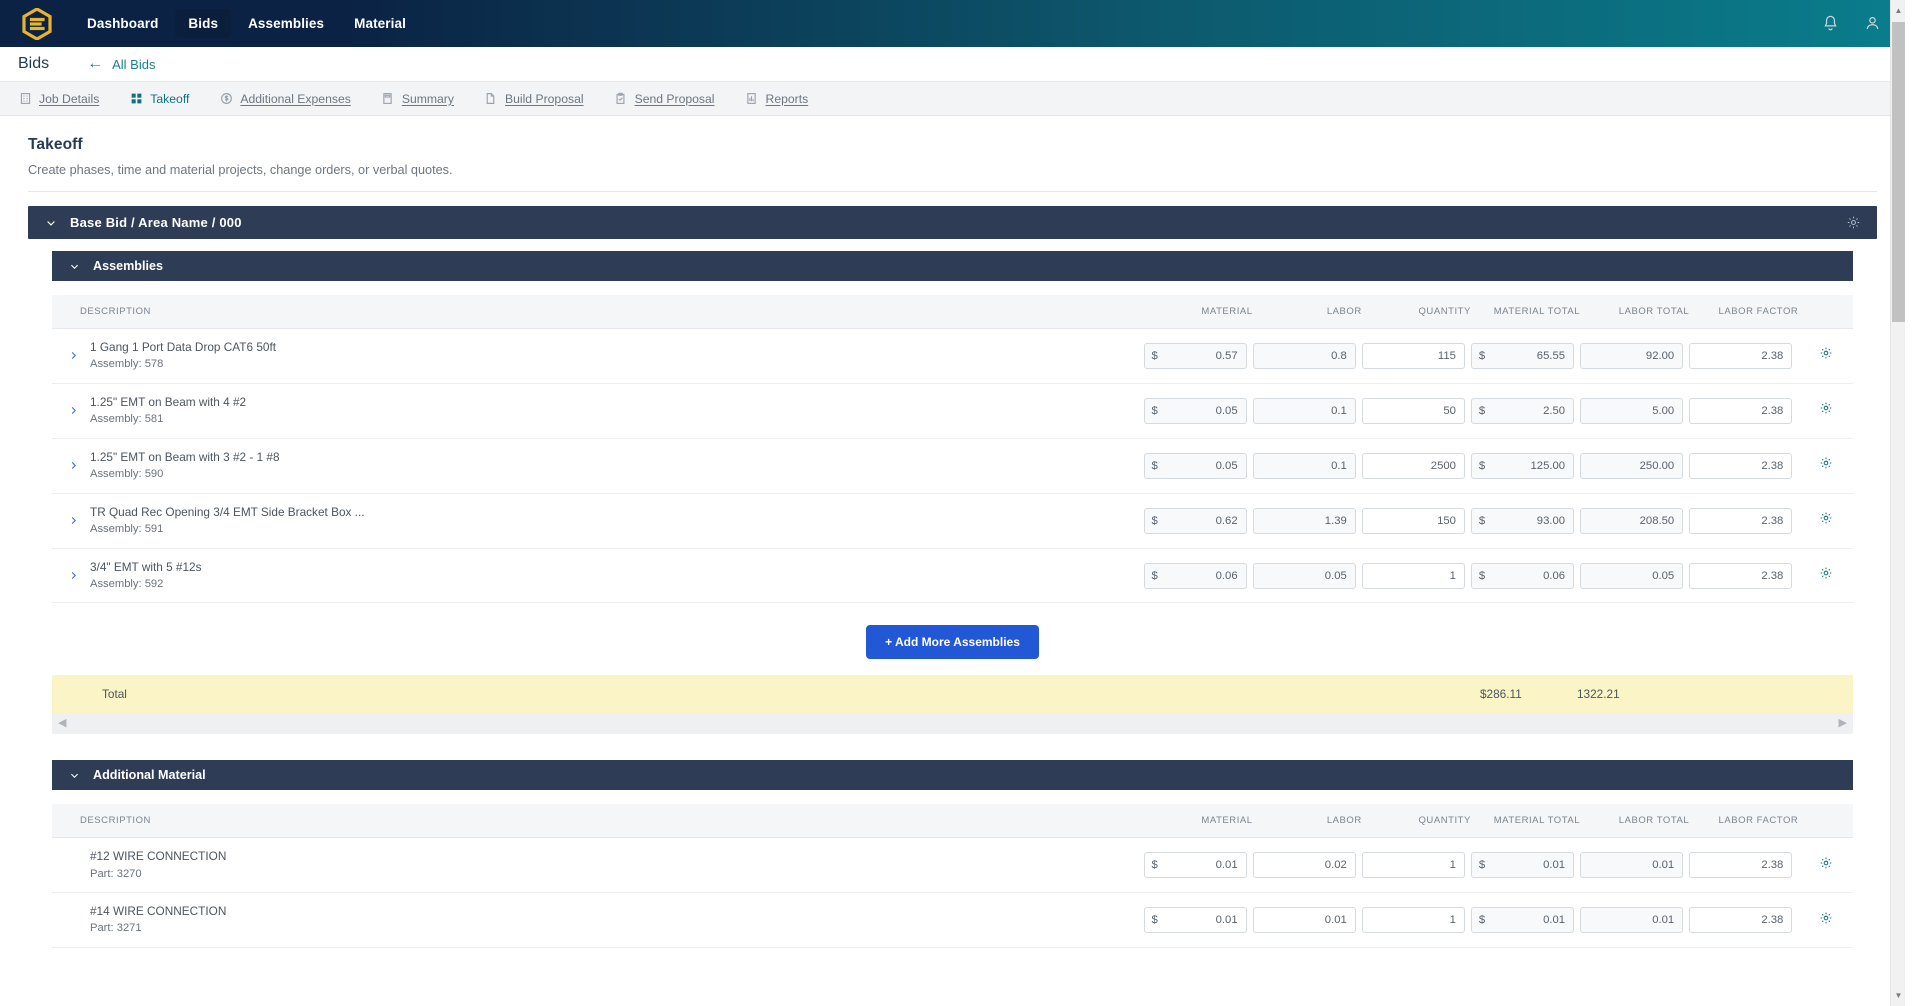  I want to click on assemblies-horizontal-scrollbar: ◀ ▶, so click(952, 724).